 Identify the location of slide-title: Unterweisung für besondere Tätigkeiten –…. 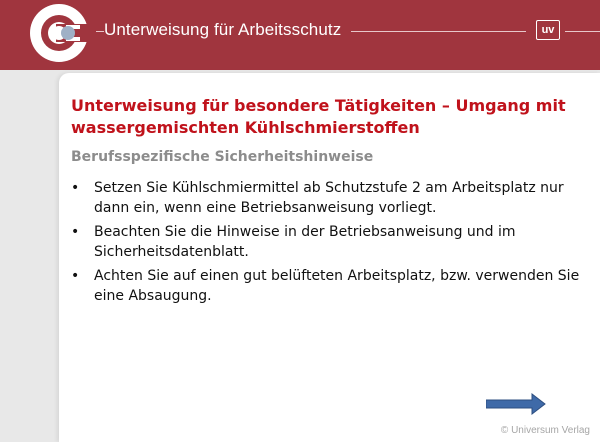
(318, 116).